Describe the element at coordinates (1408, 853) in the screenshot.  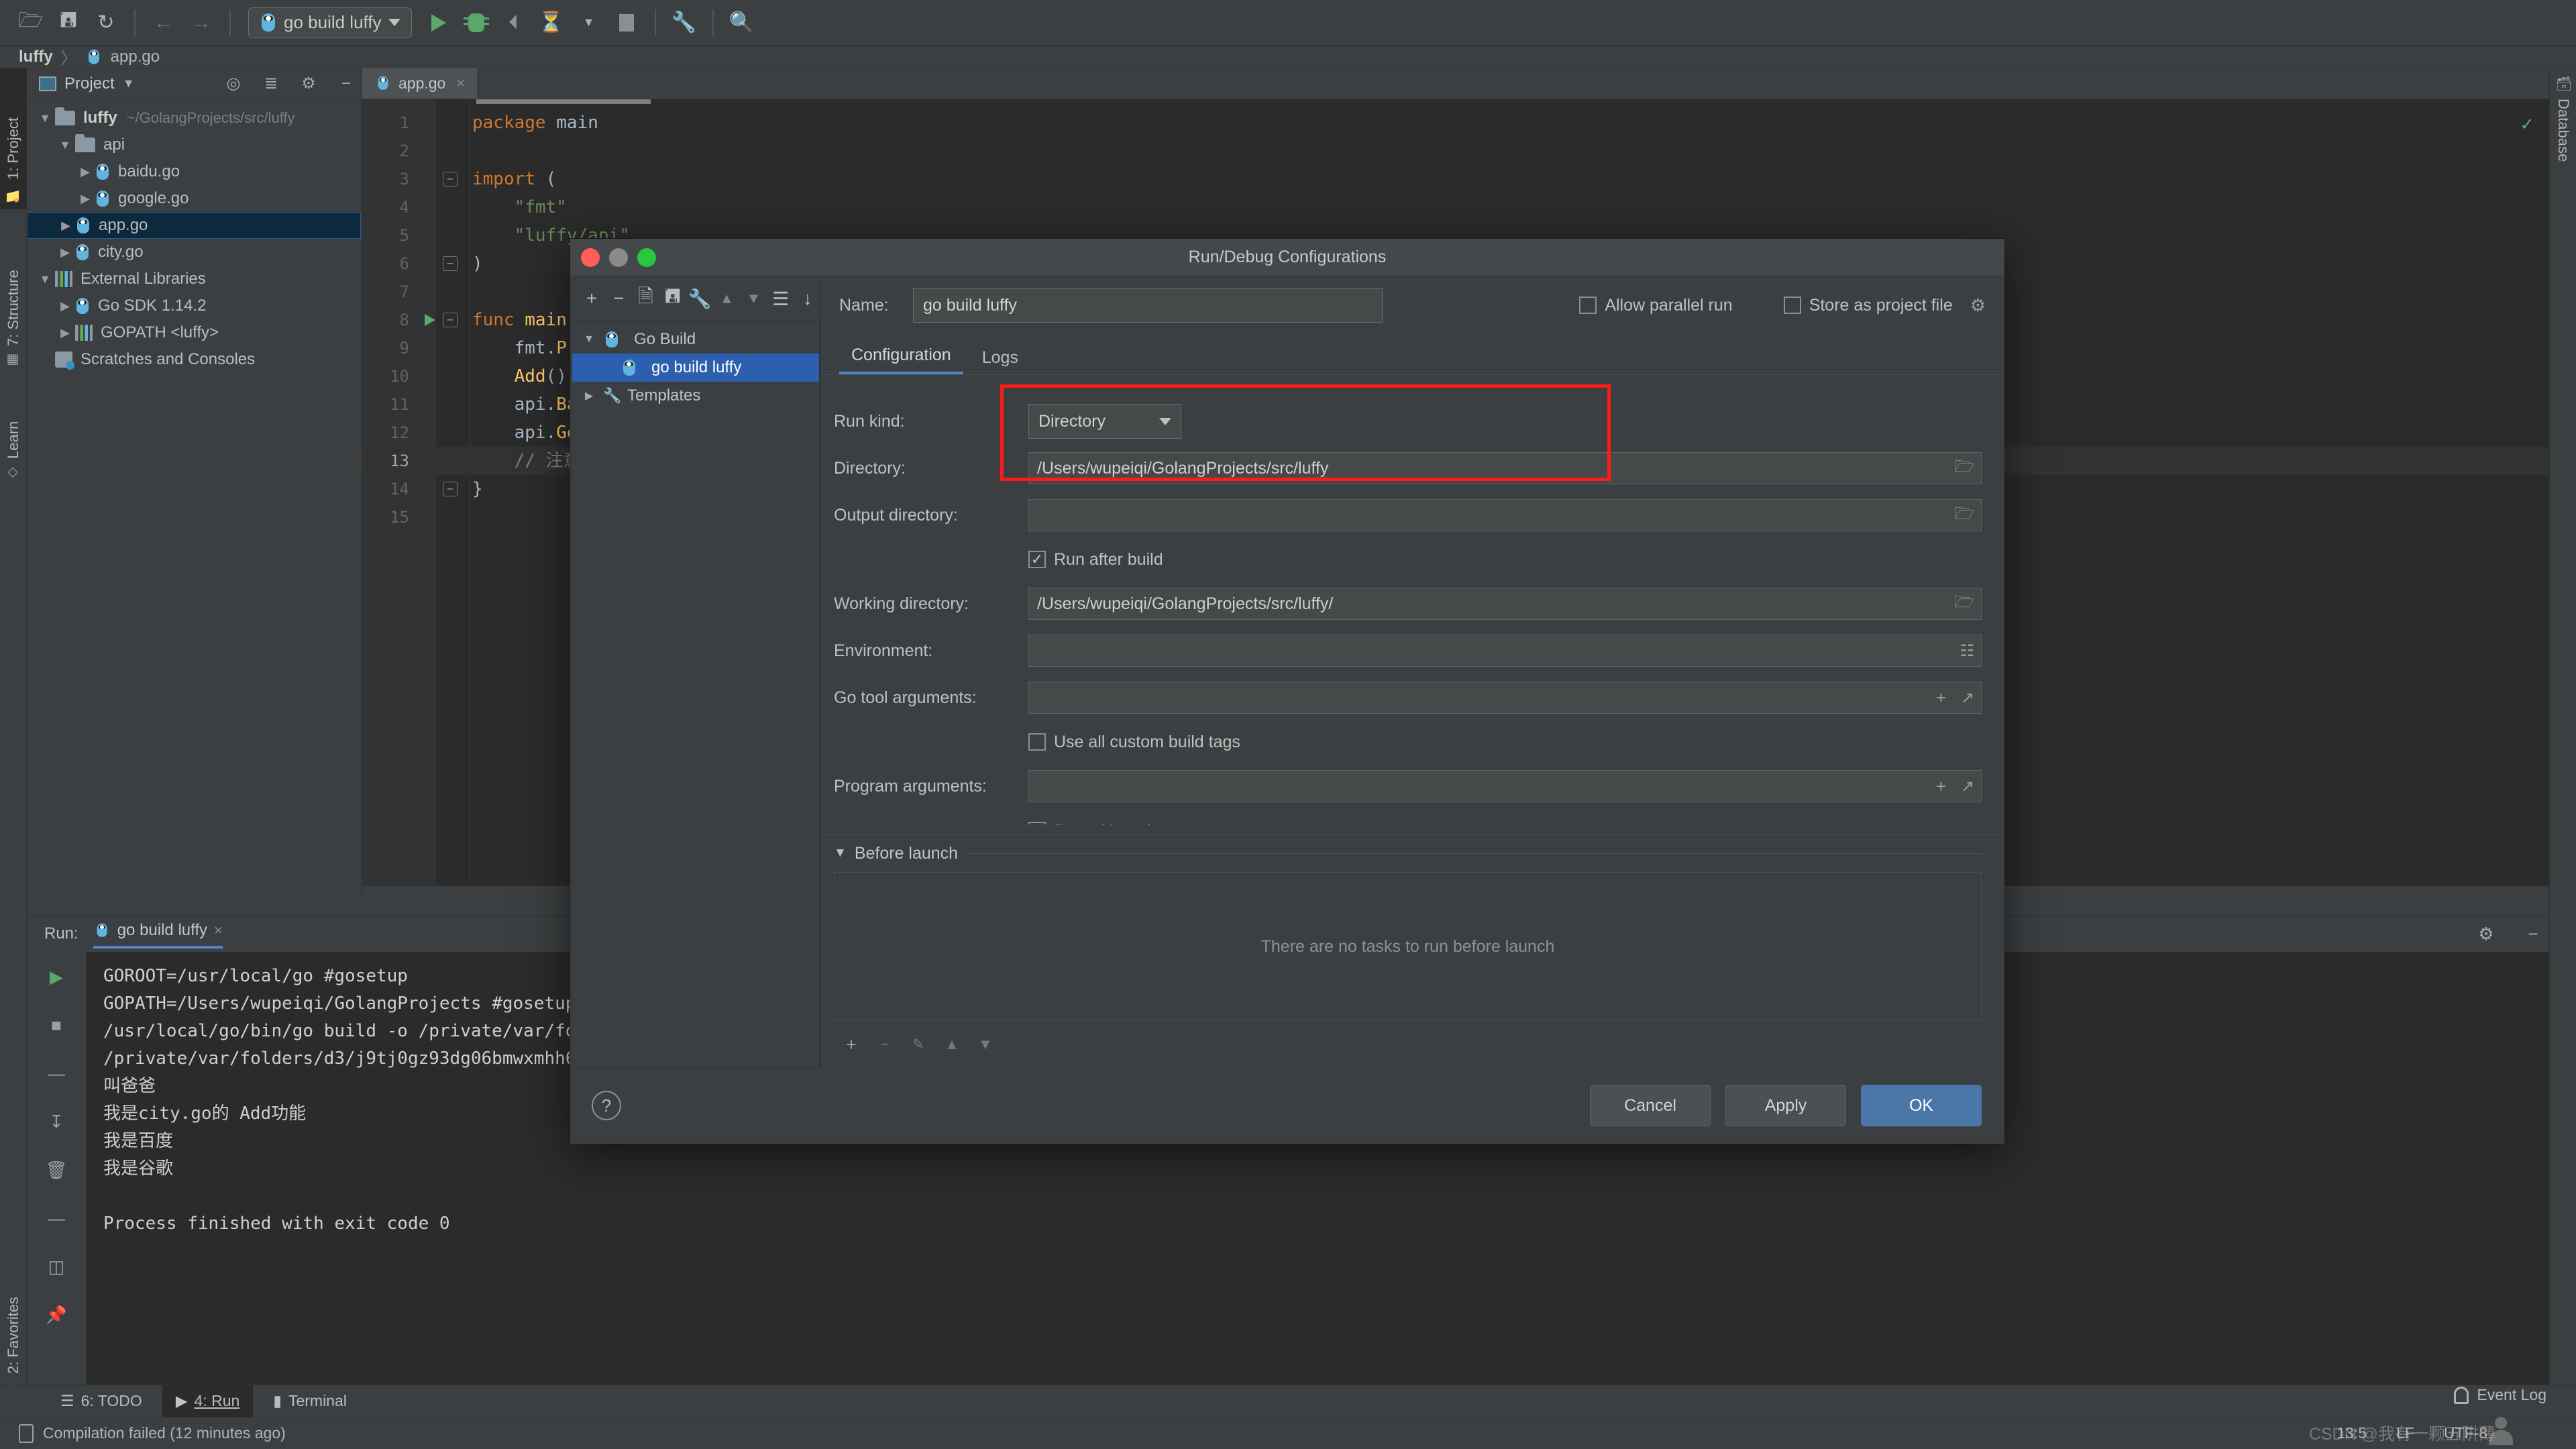
I see `before-launch-header: ▼ Before launch` at that location.